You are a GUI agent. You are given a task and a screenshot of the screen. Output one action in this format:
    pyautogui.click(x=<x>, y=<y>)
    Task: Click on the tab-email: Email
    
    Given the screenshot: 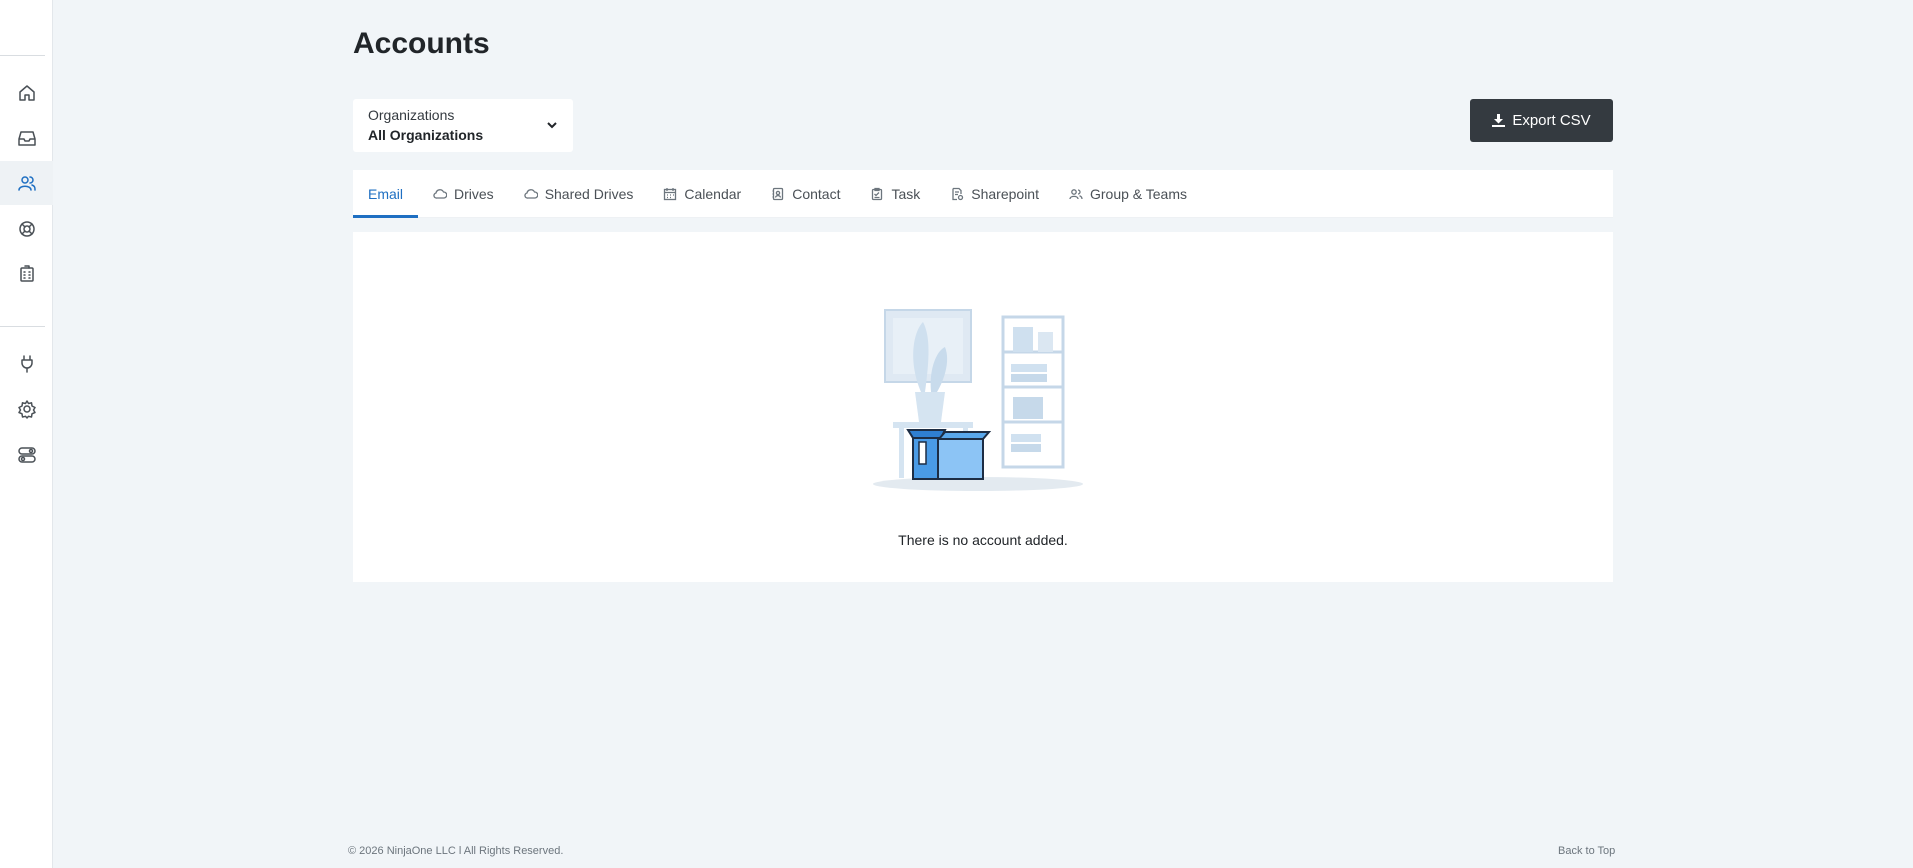 What is the action you would take?
    pyautogui.click(x=386, y=194)
    